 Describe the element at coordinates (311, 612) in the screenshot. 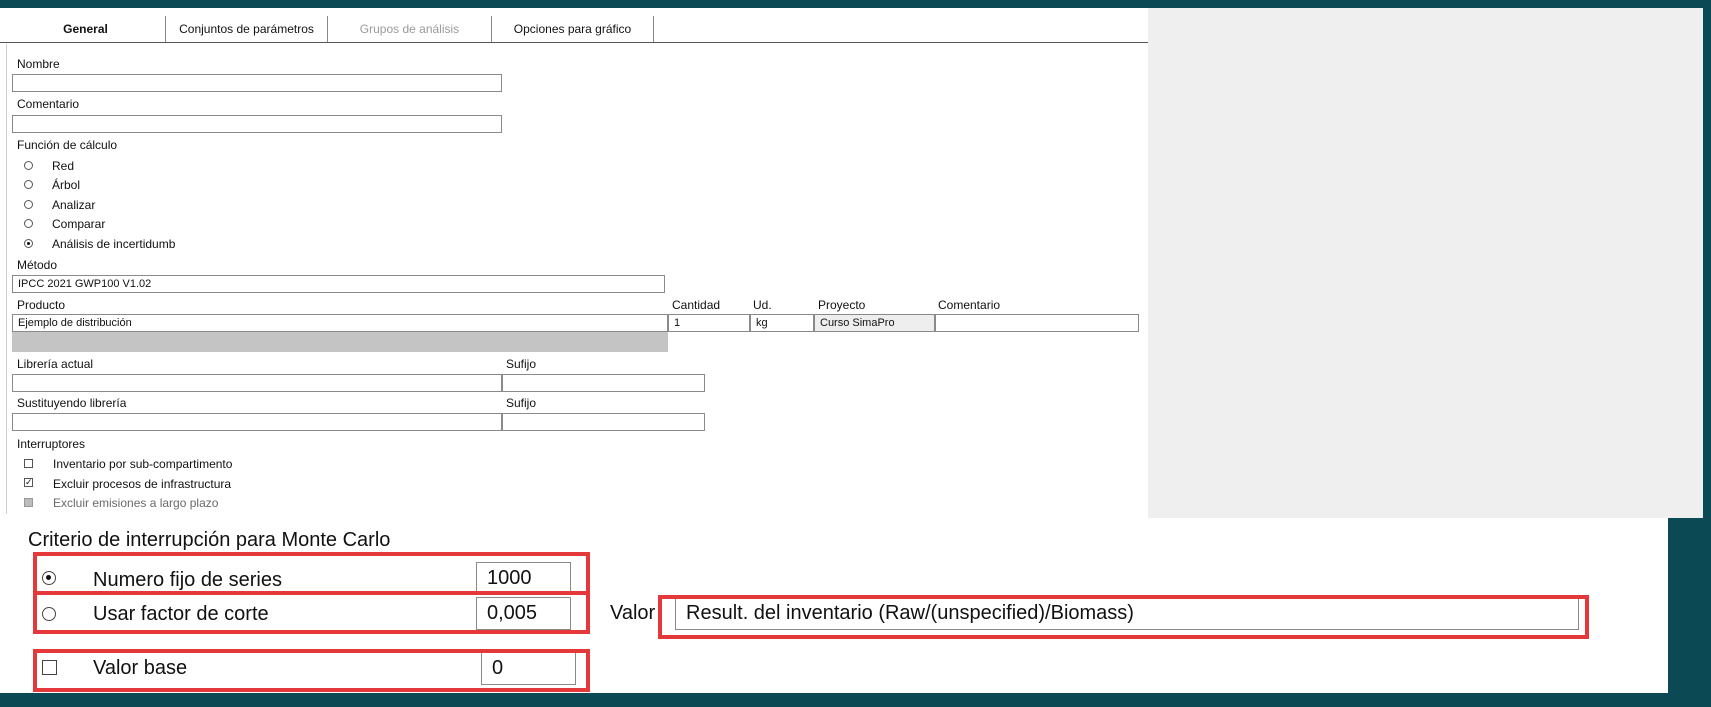

I see `highlight-cutoff-factor` at that location.